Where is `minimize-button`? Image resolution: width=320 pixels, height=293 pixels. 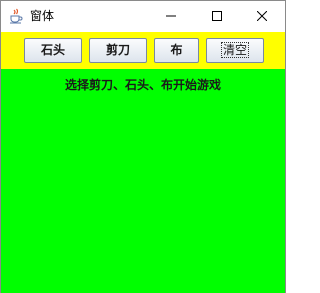
minimize-button is located at coordinates (171, 16).